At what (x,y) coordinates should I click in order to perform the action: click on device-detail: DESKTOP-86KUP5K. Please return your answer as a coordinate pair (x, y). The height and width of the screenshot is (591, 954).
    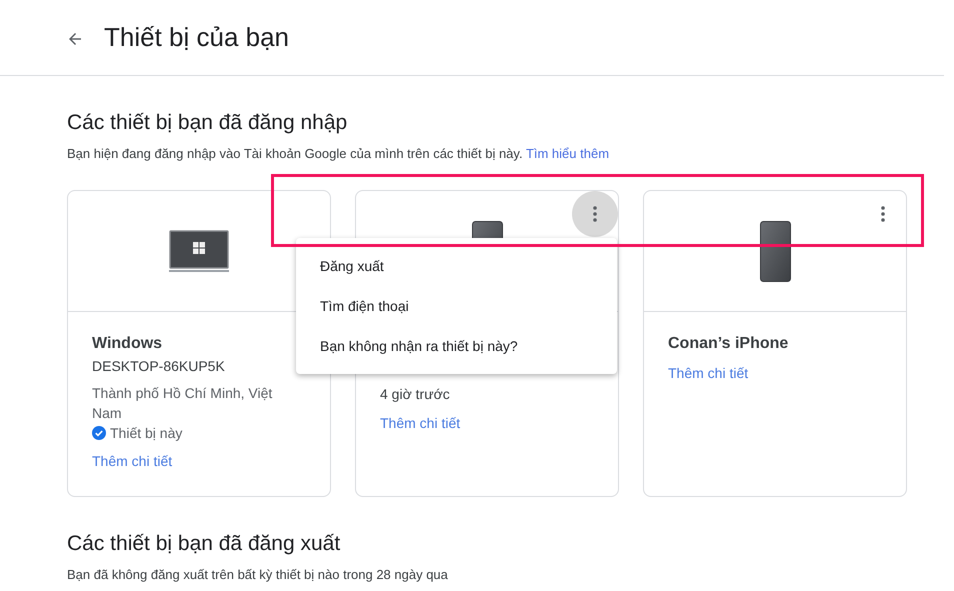
    Looking at the image, I should click on (159, 366).